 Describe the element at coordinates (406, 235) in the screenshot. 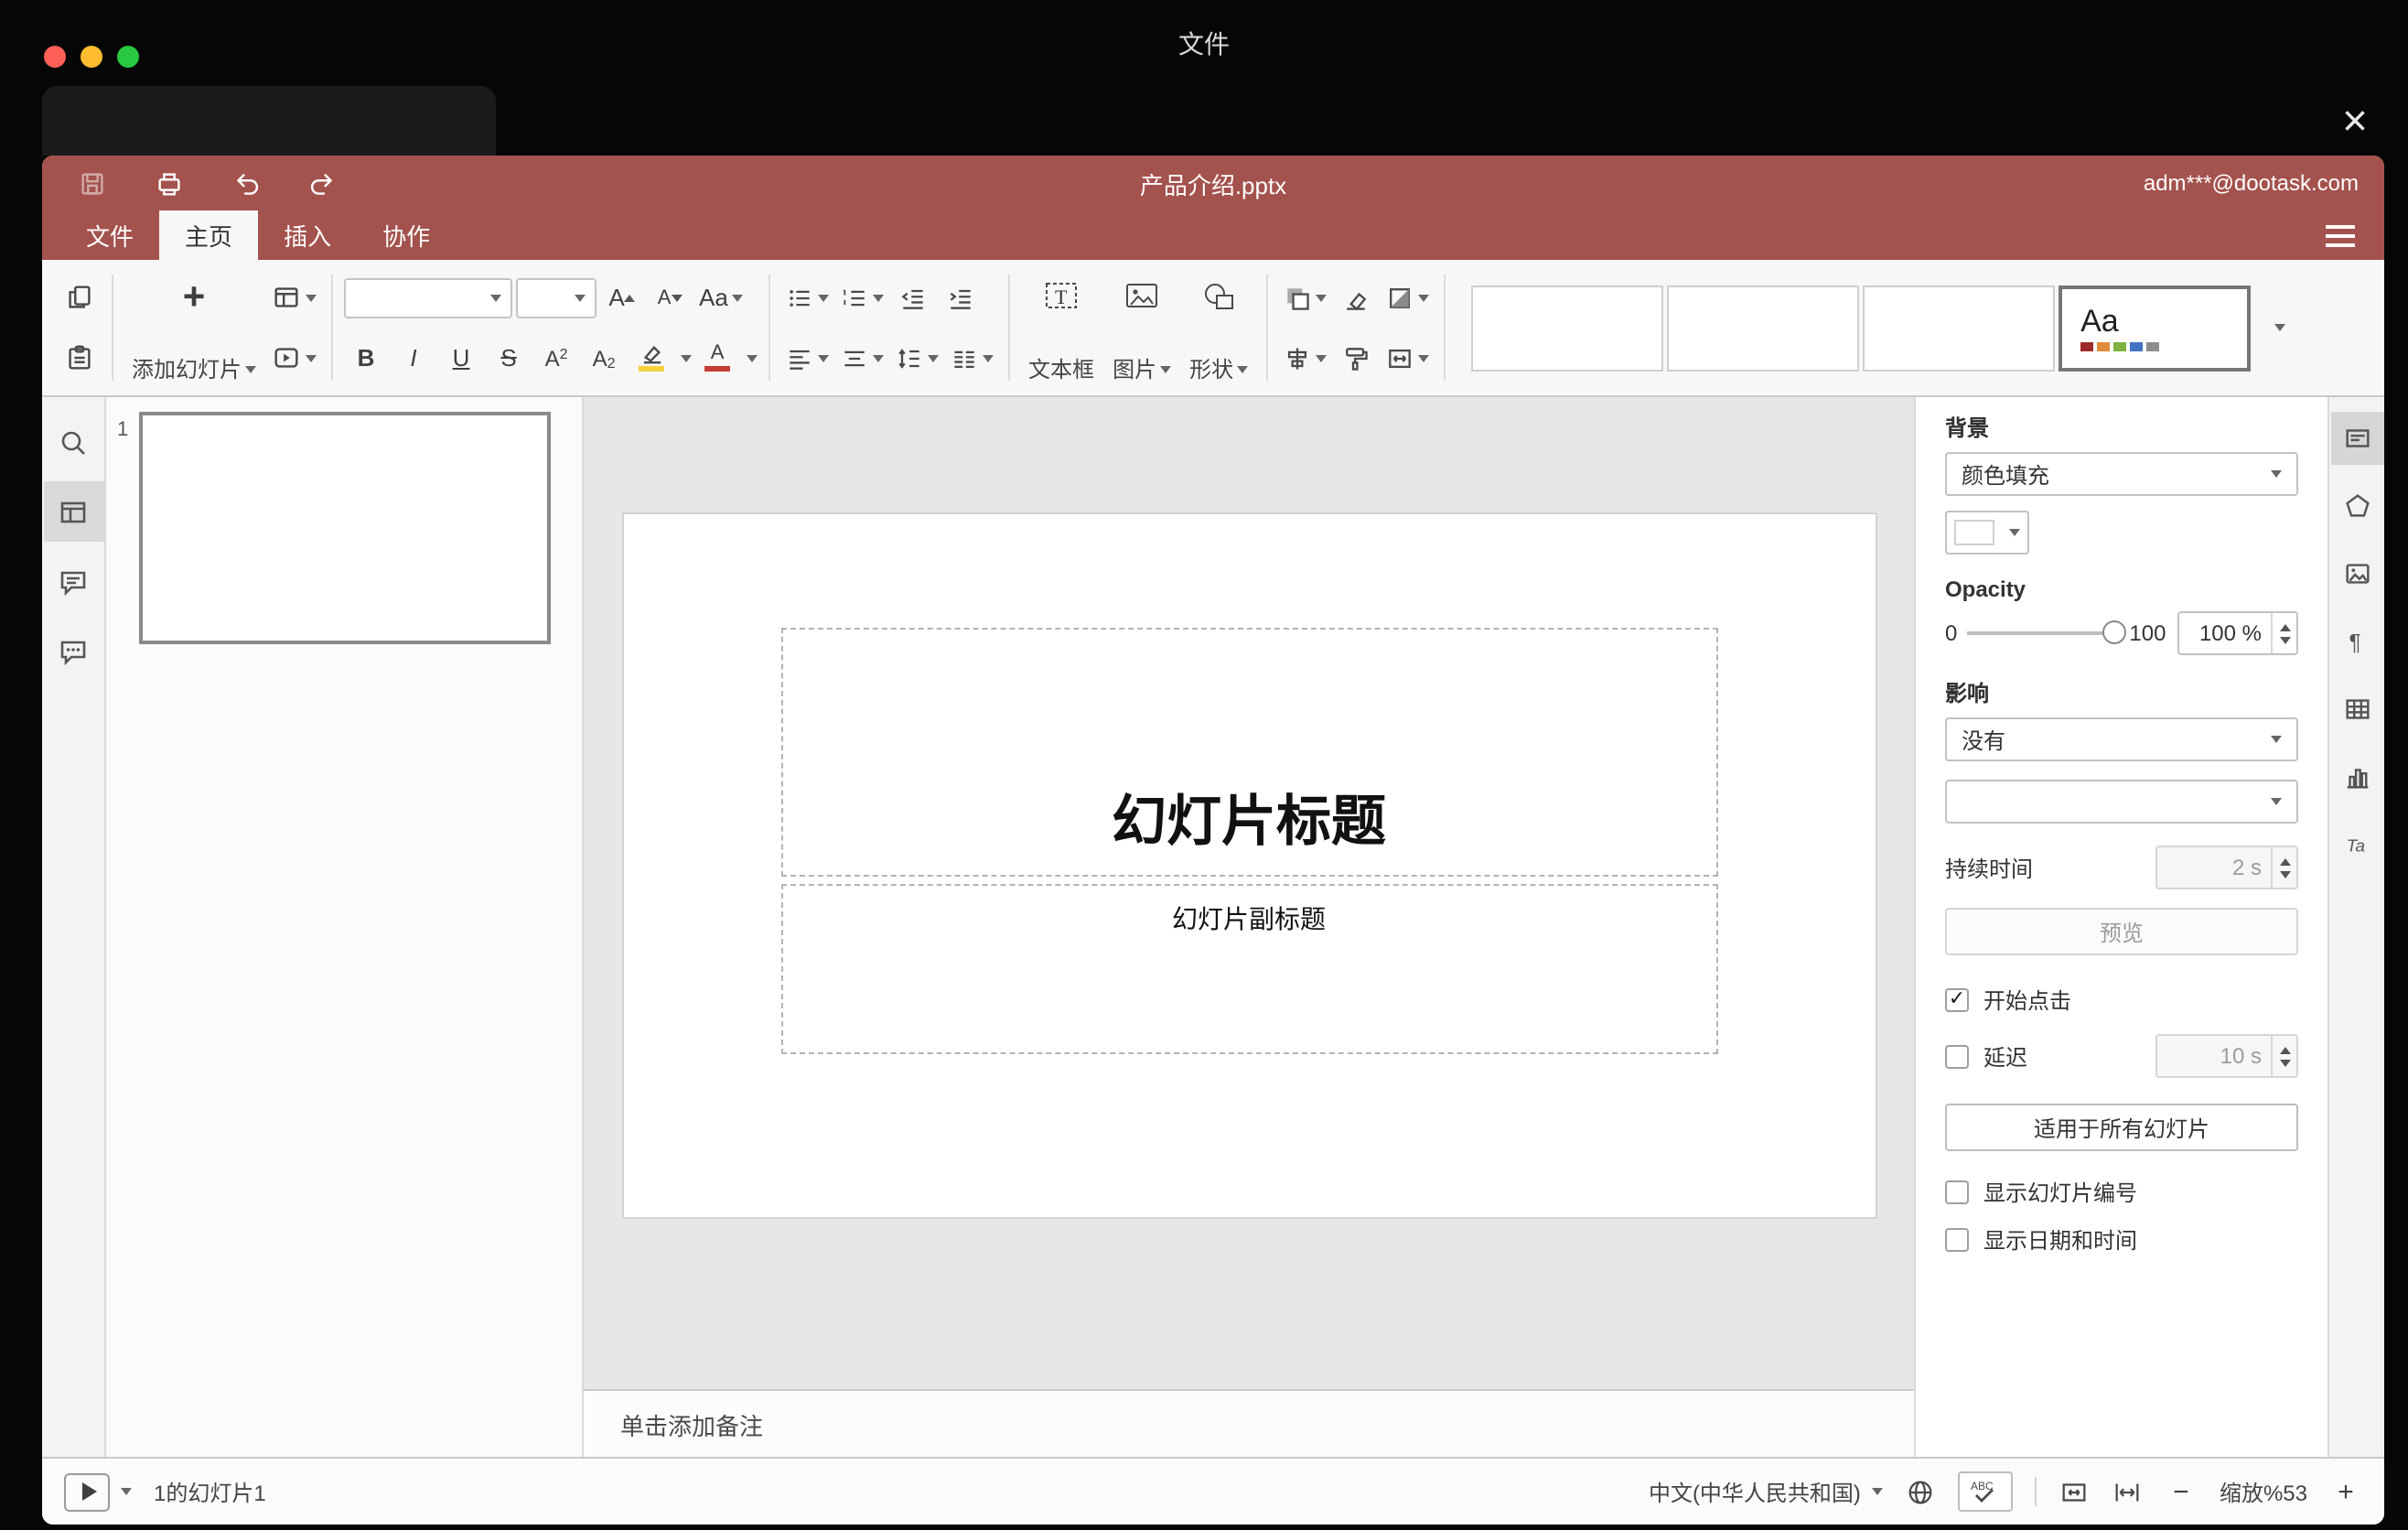

I see `tab-collaboration: 协作` at that location.